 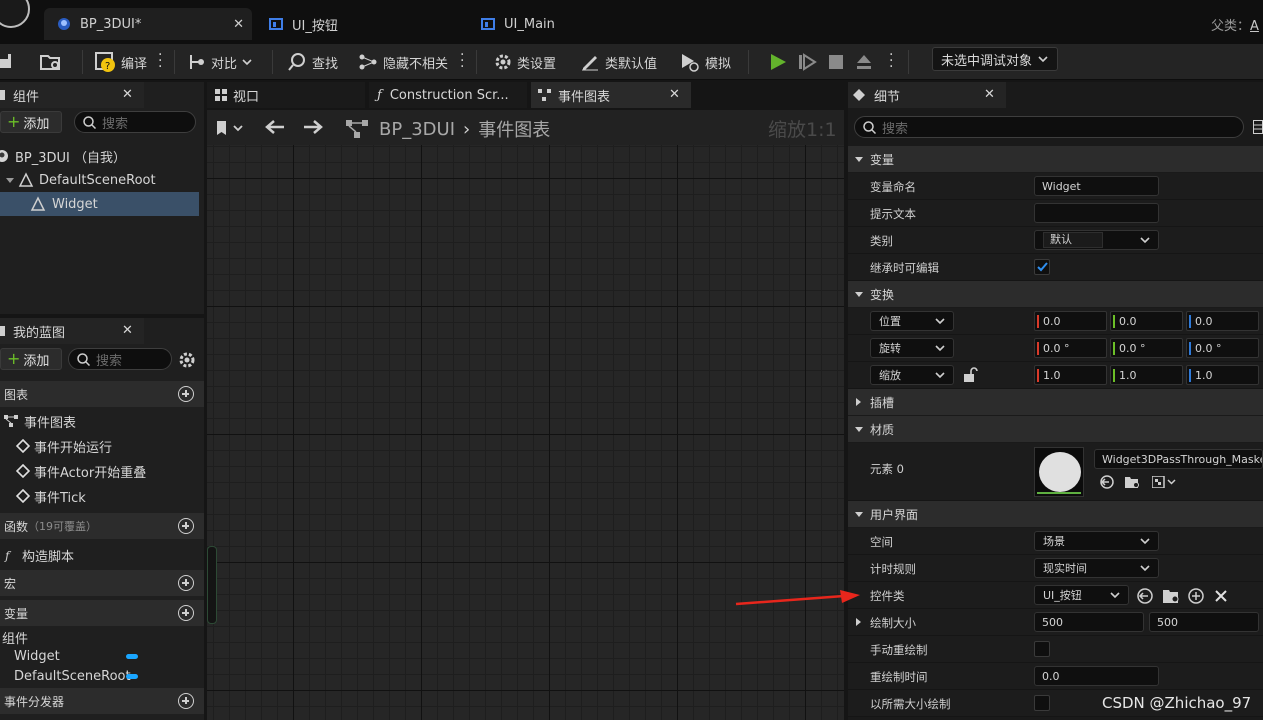 I want to click on add-function-icon, so click(x=186, y=526).